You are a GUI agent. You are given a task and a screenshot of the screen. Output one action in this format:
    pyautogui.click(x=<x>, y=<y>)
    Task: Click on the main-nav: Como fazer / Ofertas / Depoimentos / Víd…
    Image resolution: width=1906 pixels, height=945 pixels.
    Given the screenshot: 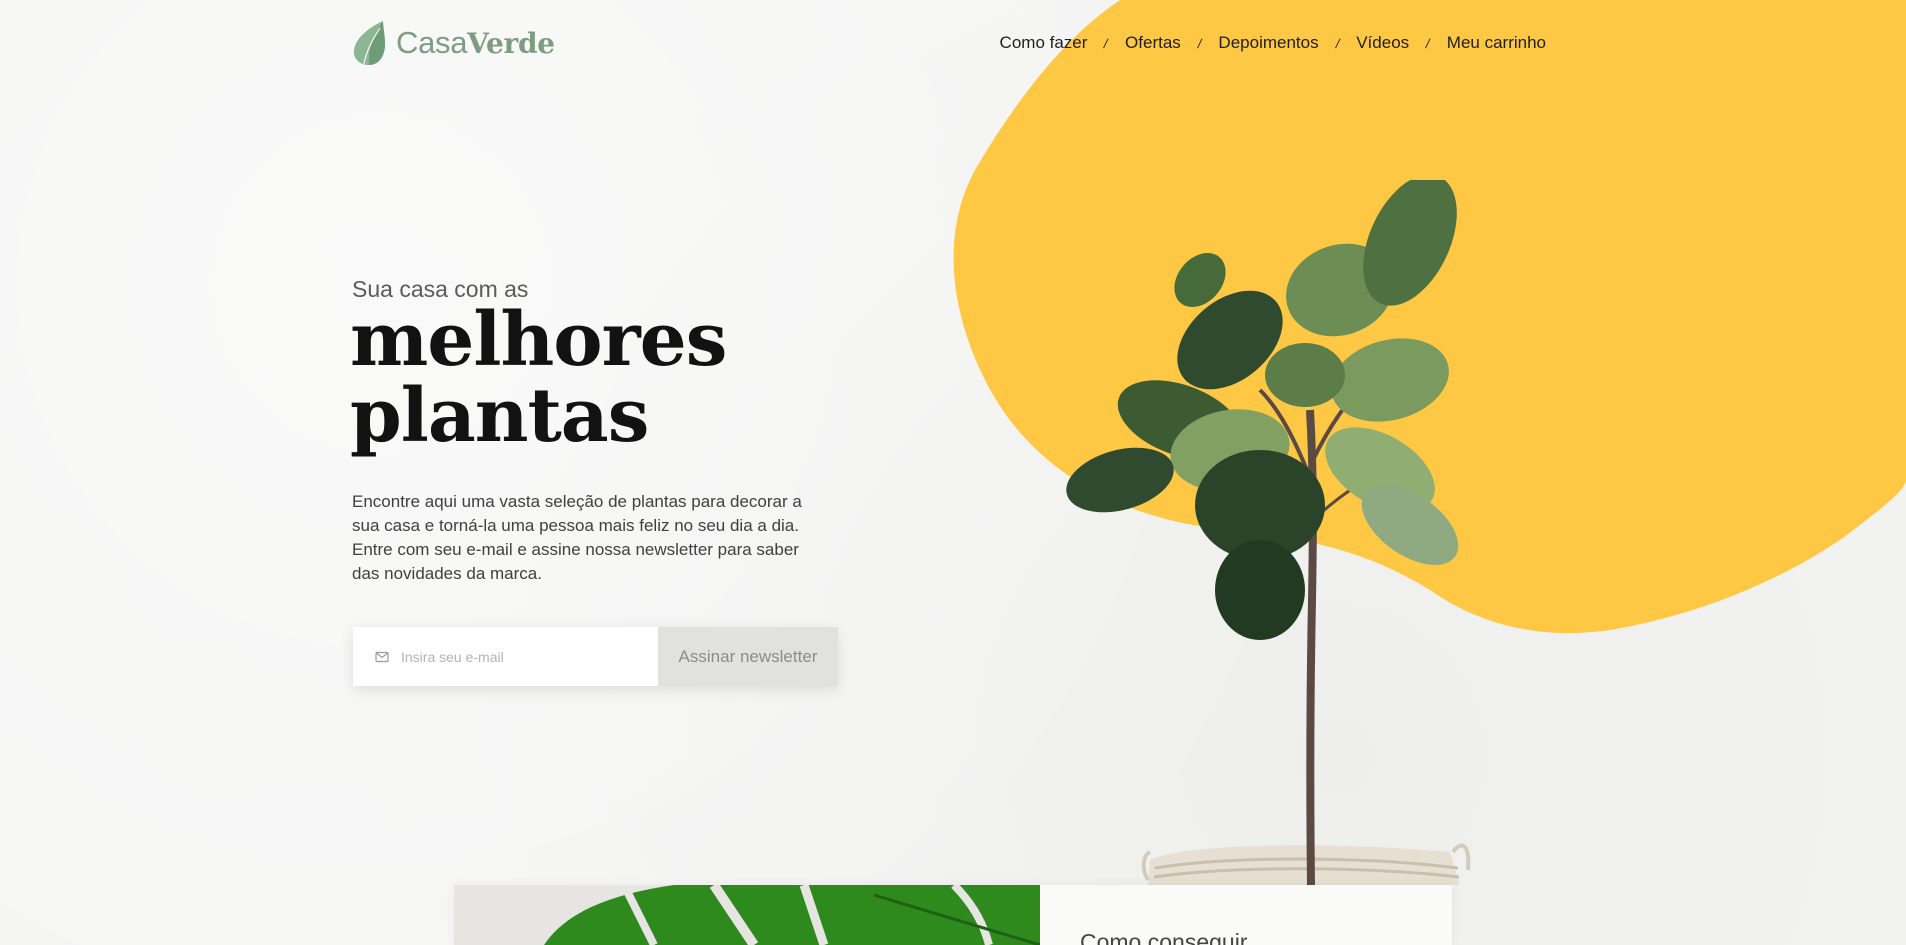 What is the action you would take?
    pyautogui.click(x=1273, y=43)
    